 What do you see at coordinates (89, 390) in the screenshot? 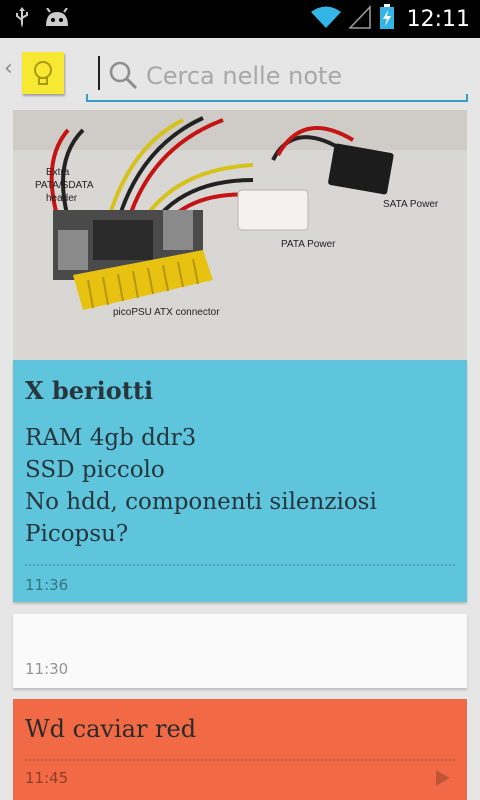
I see `note-title: X beriotti` at bounding box center [89, 390].